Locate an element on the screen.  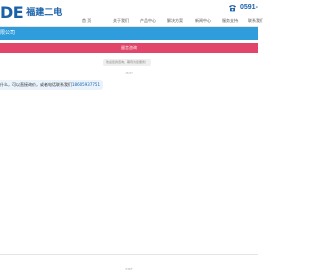
main-nav: 首 页 关于我们 产品中心 解决方案 新闻中心 服务支持 联系我们 is located at coordinates (172, 20).